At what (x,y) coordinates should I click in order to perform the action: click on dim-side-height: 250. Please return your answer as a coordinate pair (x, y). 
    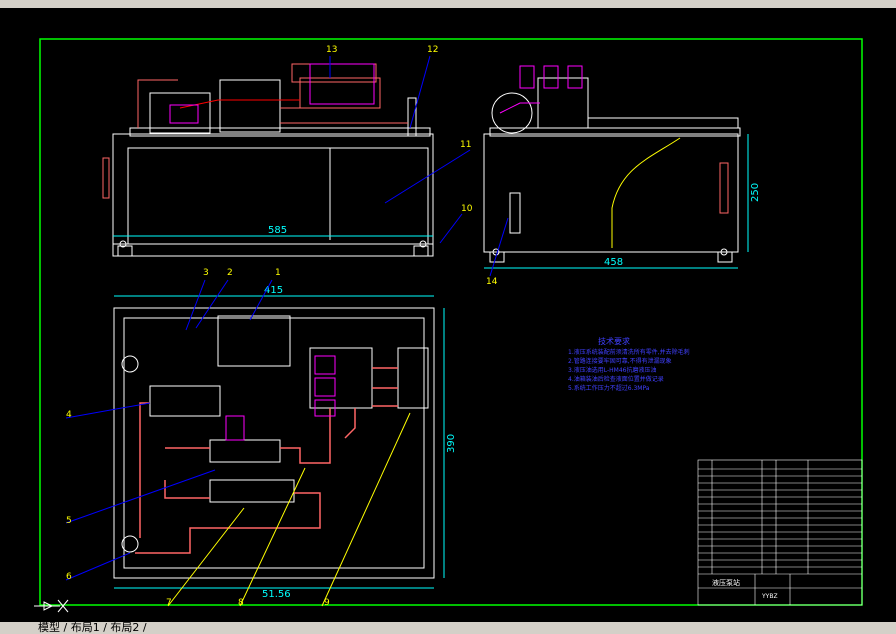
    Looking at the image, I should click on (755, 192).